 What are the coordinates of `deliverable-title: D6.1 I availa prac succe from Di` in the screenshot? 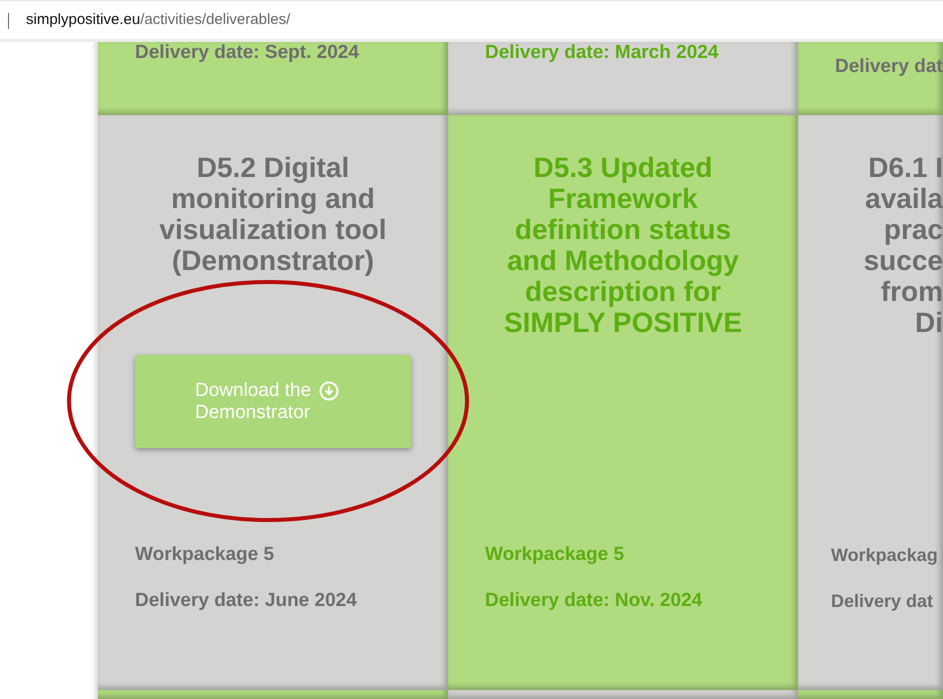 It's located at (902, 245).